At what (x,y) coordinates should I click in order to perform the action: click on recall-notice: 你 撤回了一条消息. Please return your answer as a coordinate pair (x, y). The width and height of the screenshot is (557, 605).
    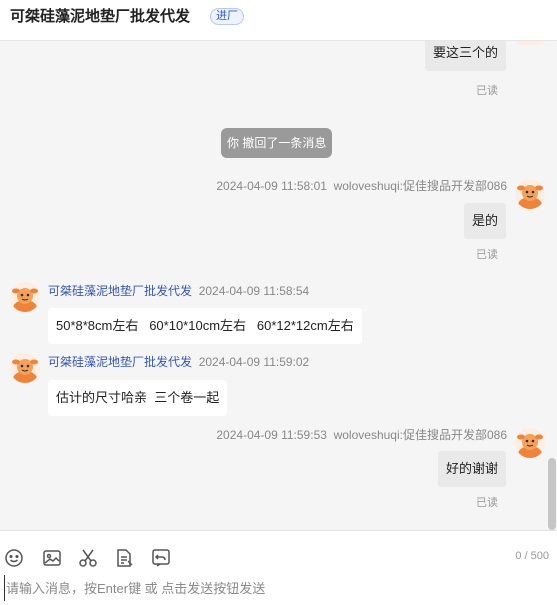
    Looking at the image, I should click on (277, 143).